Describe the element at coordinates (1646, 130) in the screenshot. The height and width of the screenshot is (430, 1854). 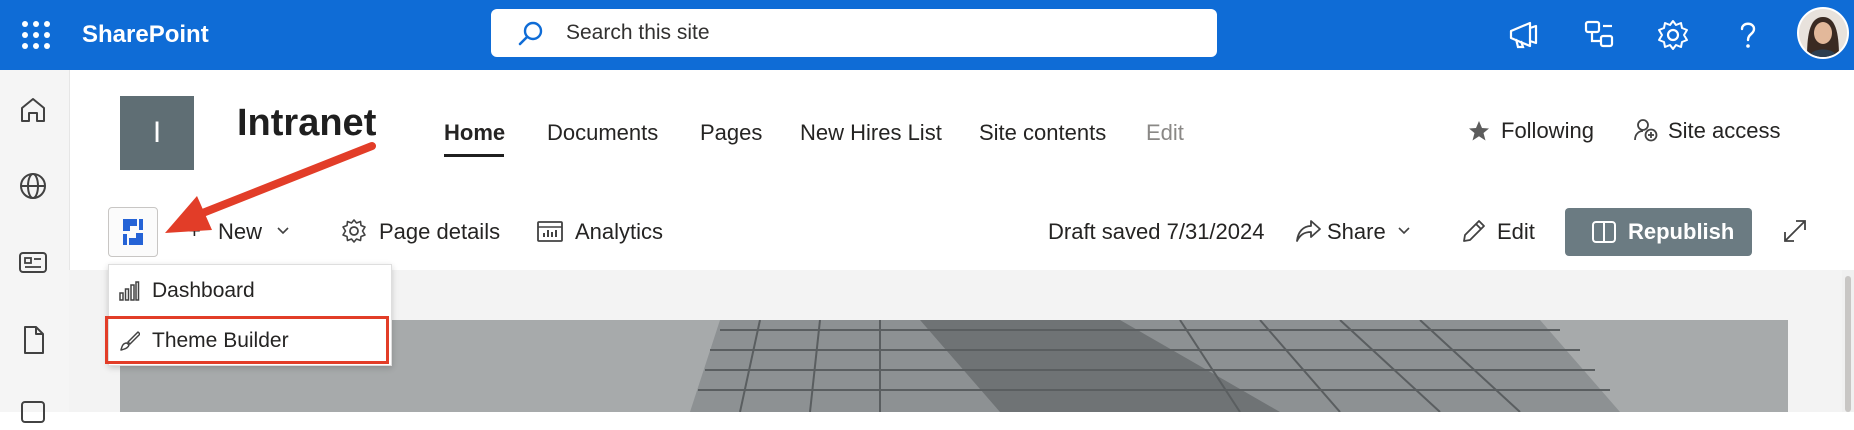
I see `site-access-icon` at that location.